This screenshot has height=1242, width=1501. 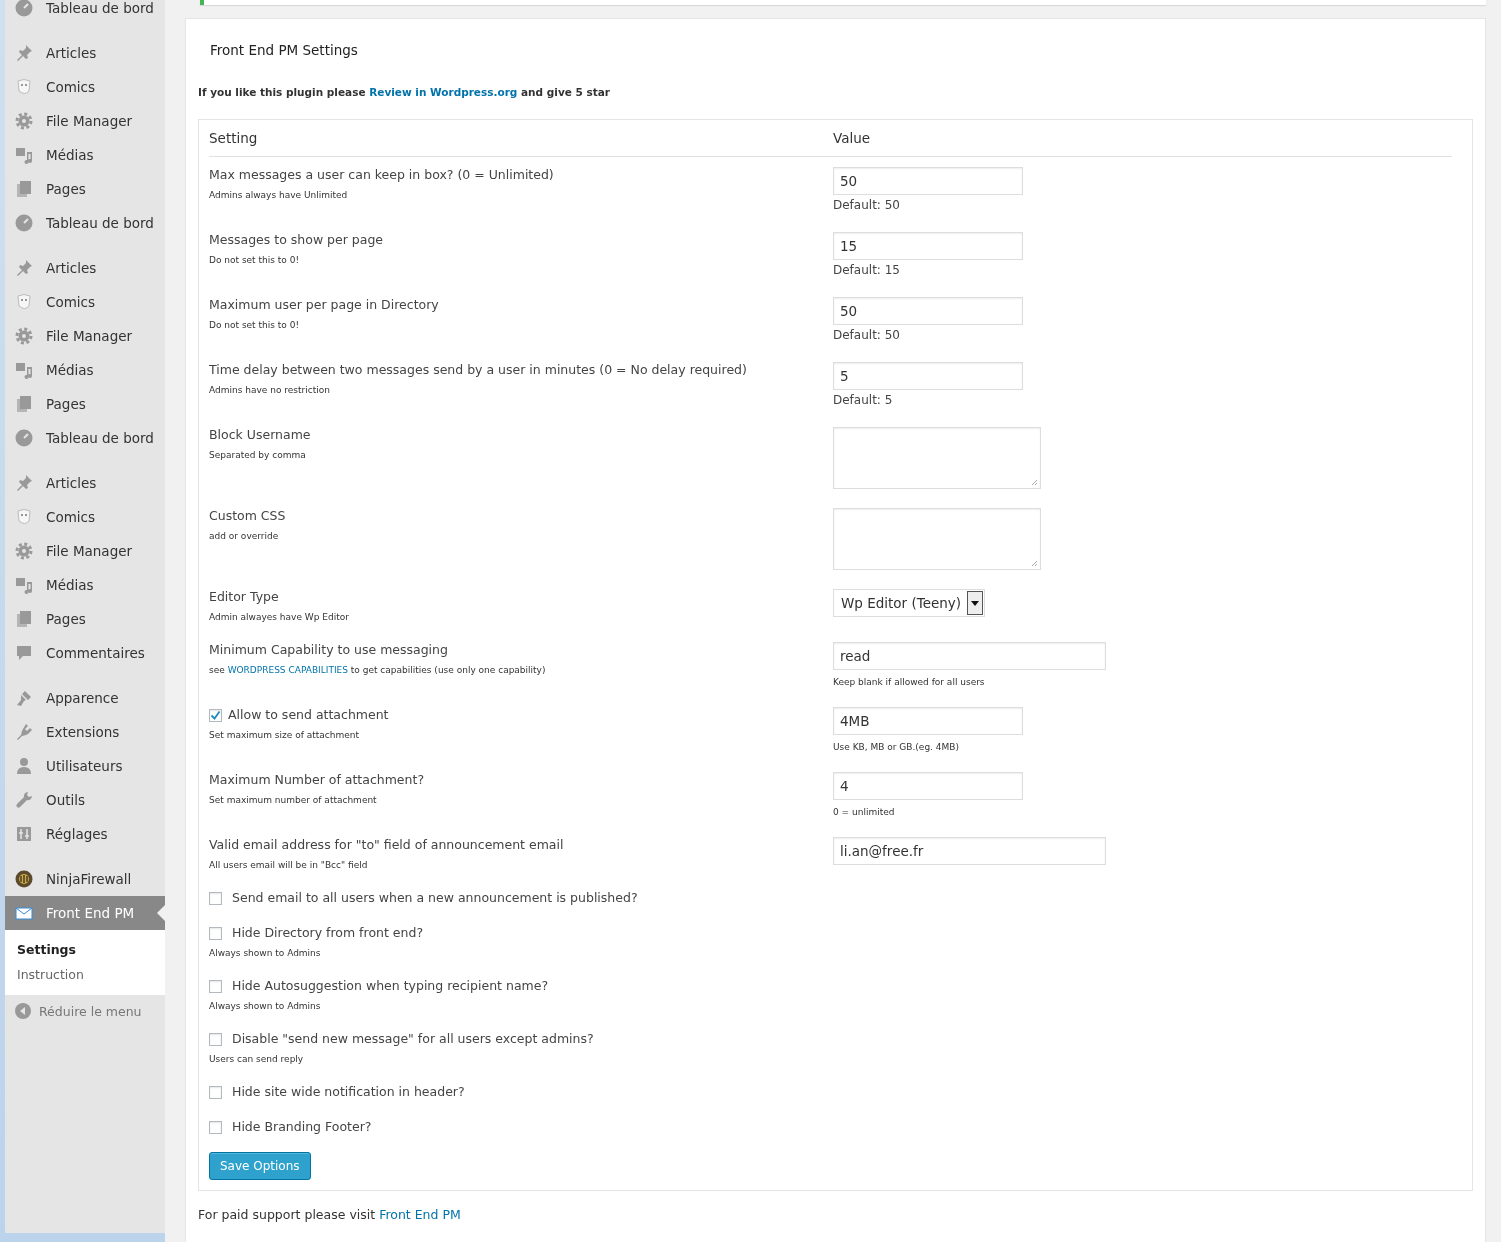 What do you see at coordinates (420, 1214) in the screenshot?
I see `front-end-pm-link: Front End PM` at bounding box center [420, 1214].